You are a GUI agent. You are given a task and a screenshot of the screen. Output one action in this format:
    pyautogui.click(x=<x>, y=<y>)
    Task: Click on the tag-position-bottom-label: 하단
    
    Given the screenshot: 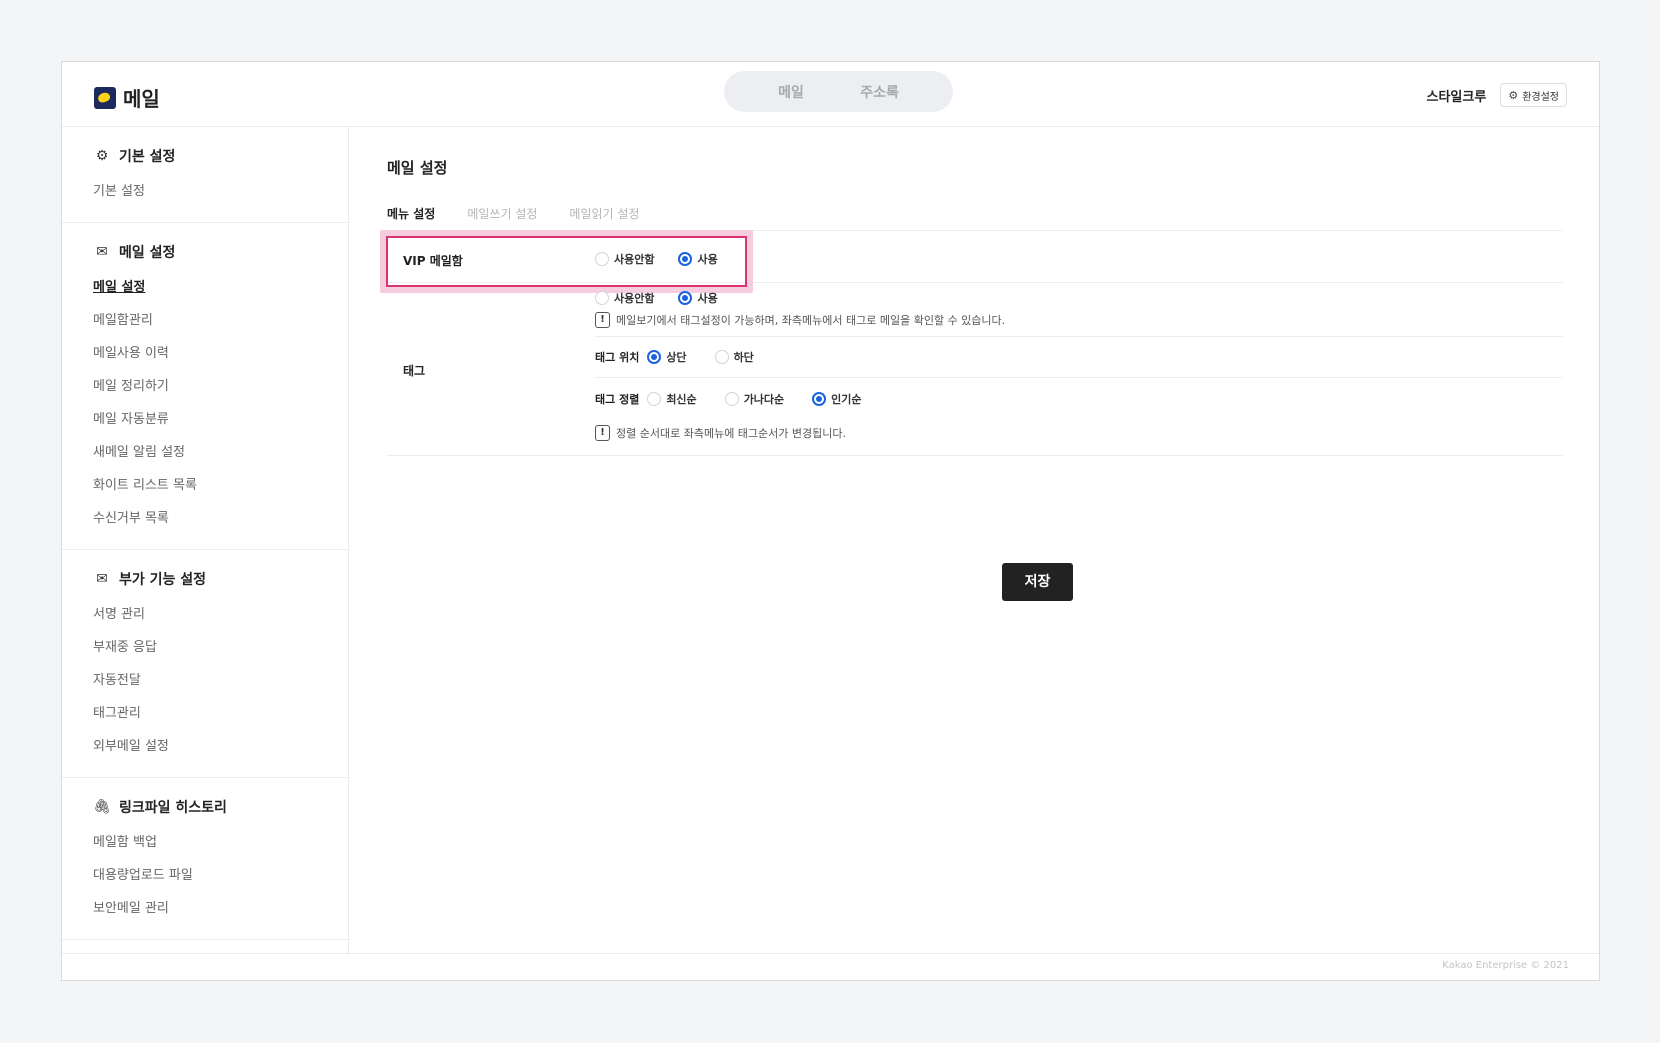 What is the action you would take?
    pyautogui.click(x=743, y=357)
    